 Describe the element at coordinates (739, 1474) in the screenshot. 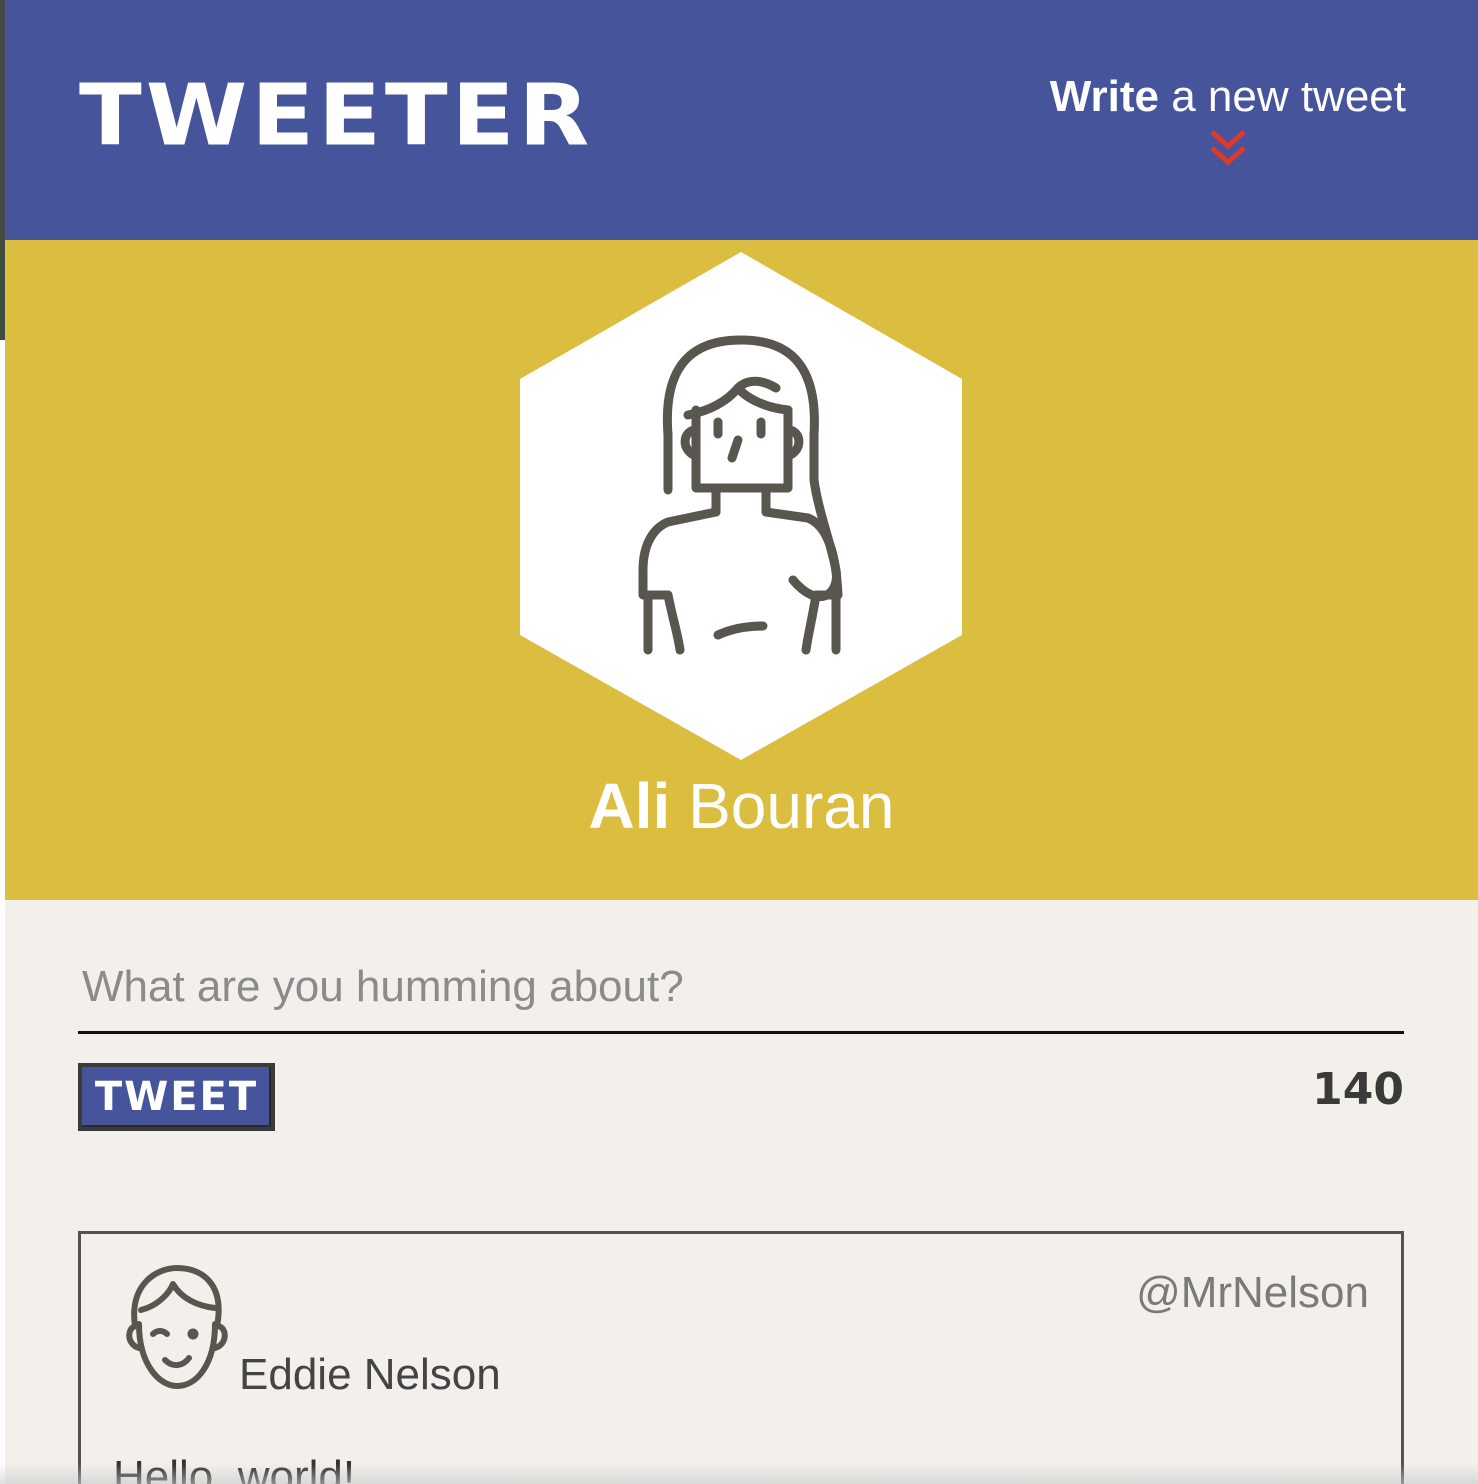

I see `window-bottom-shadow` at that location.